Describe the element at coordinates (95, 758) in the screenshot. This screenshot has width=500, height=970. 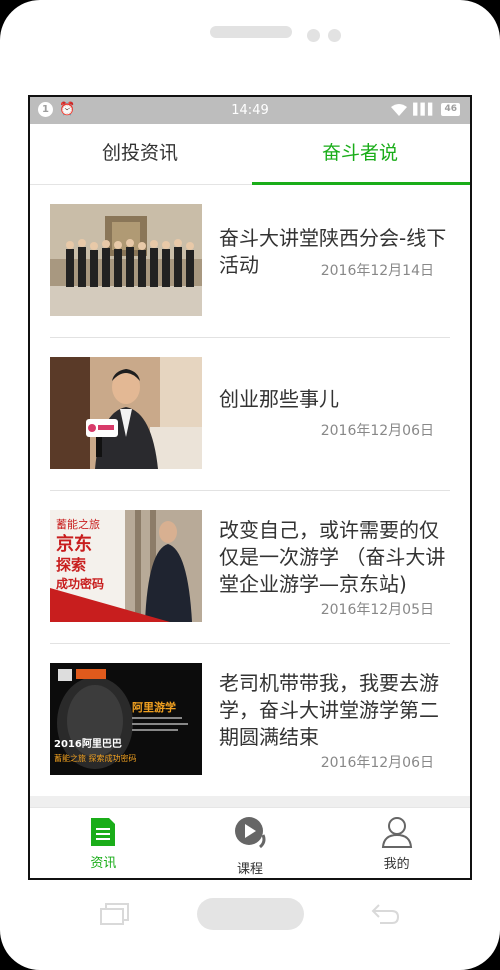
I see `poster-text: 蓄能之旅 探索成功密码` at that location.